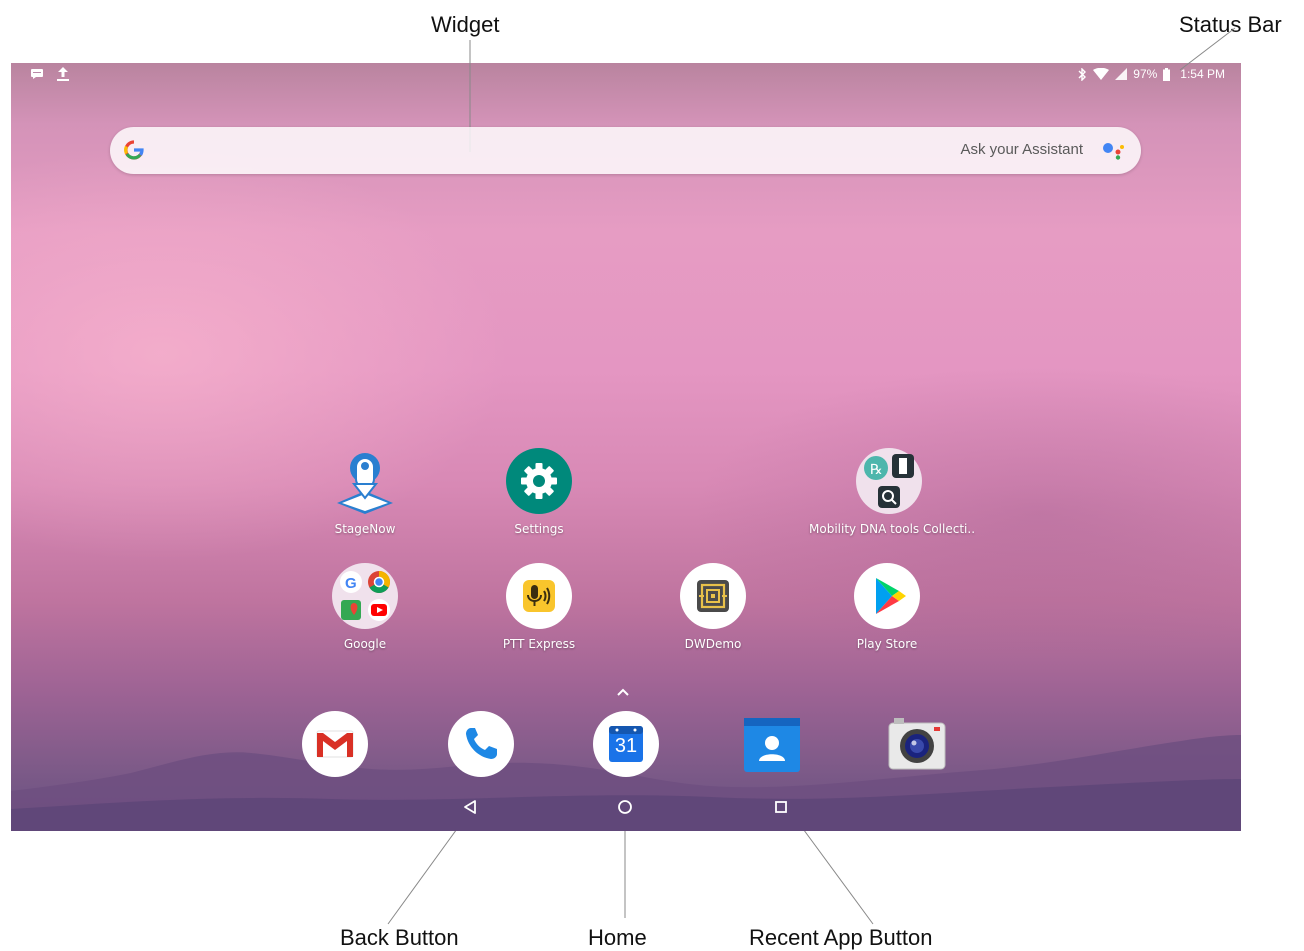 The image size is (1304, 951). I want to click on phone-icon, so click(481, 744).